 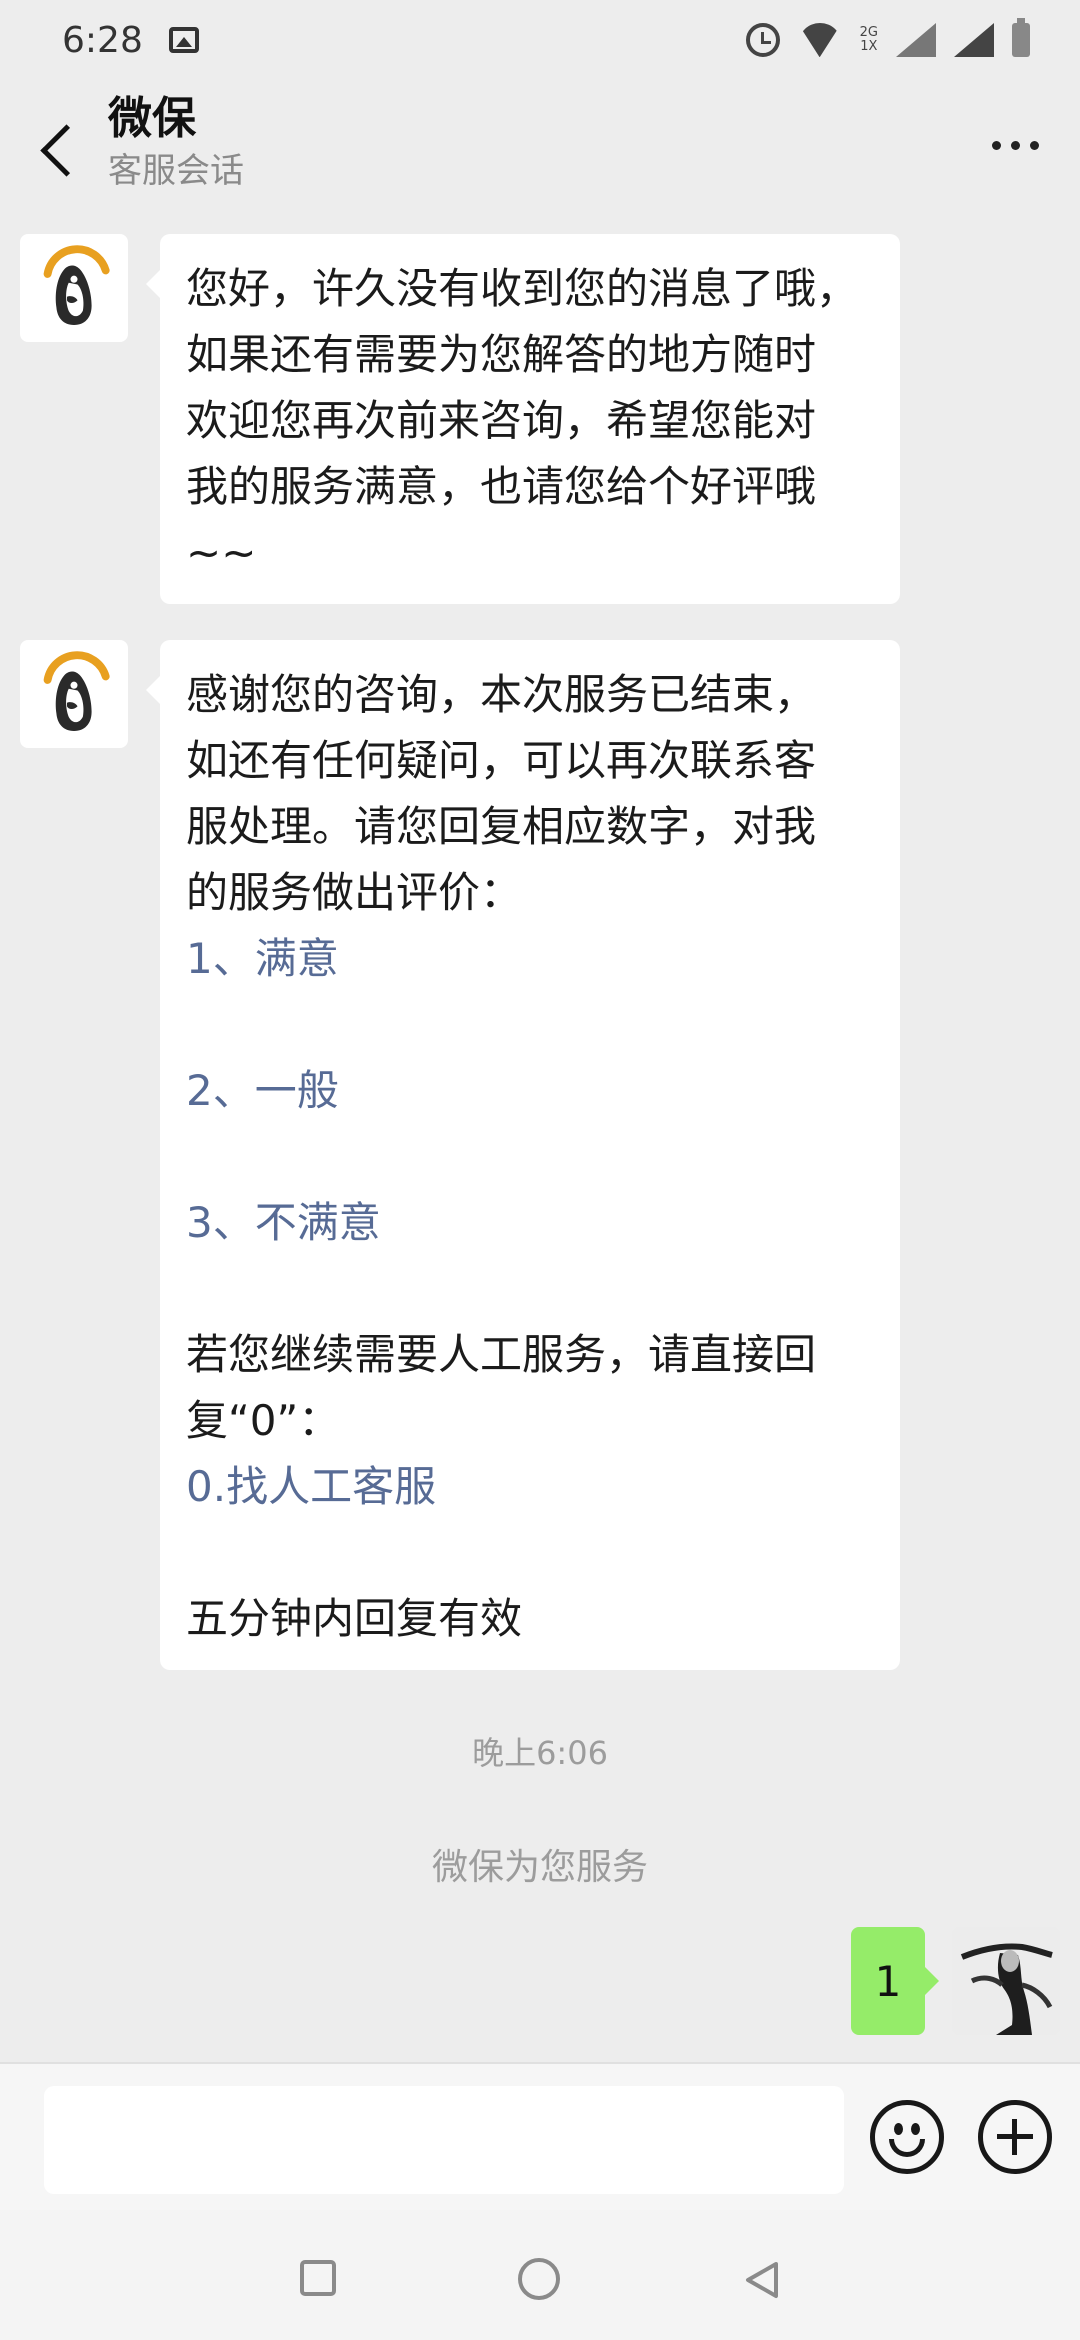 What do you see at coordinates (762, 40) in the screenshot?
I see `alarm-icon` at bounding box center [762, 40].